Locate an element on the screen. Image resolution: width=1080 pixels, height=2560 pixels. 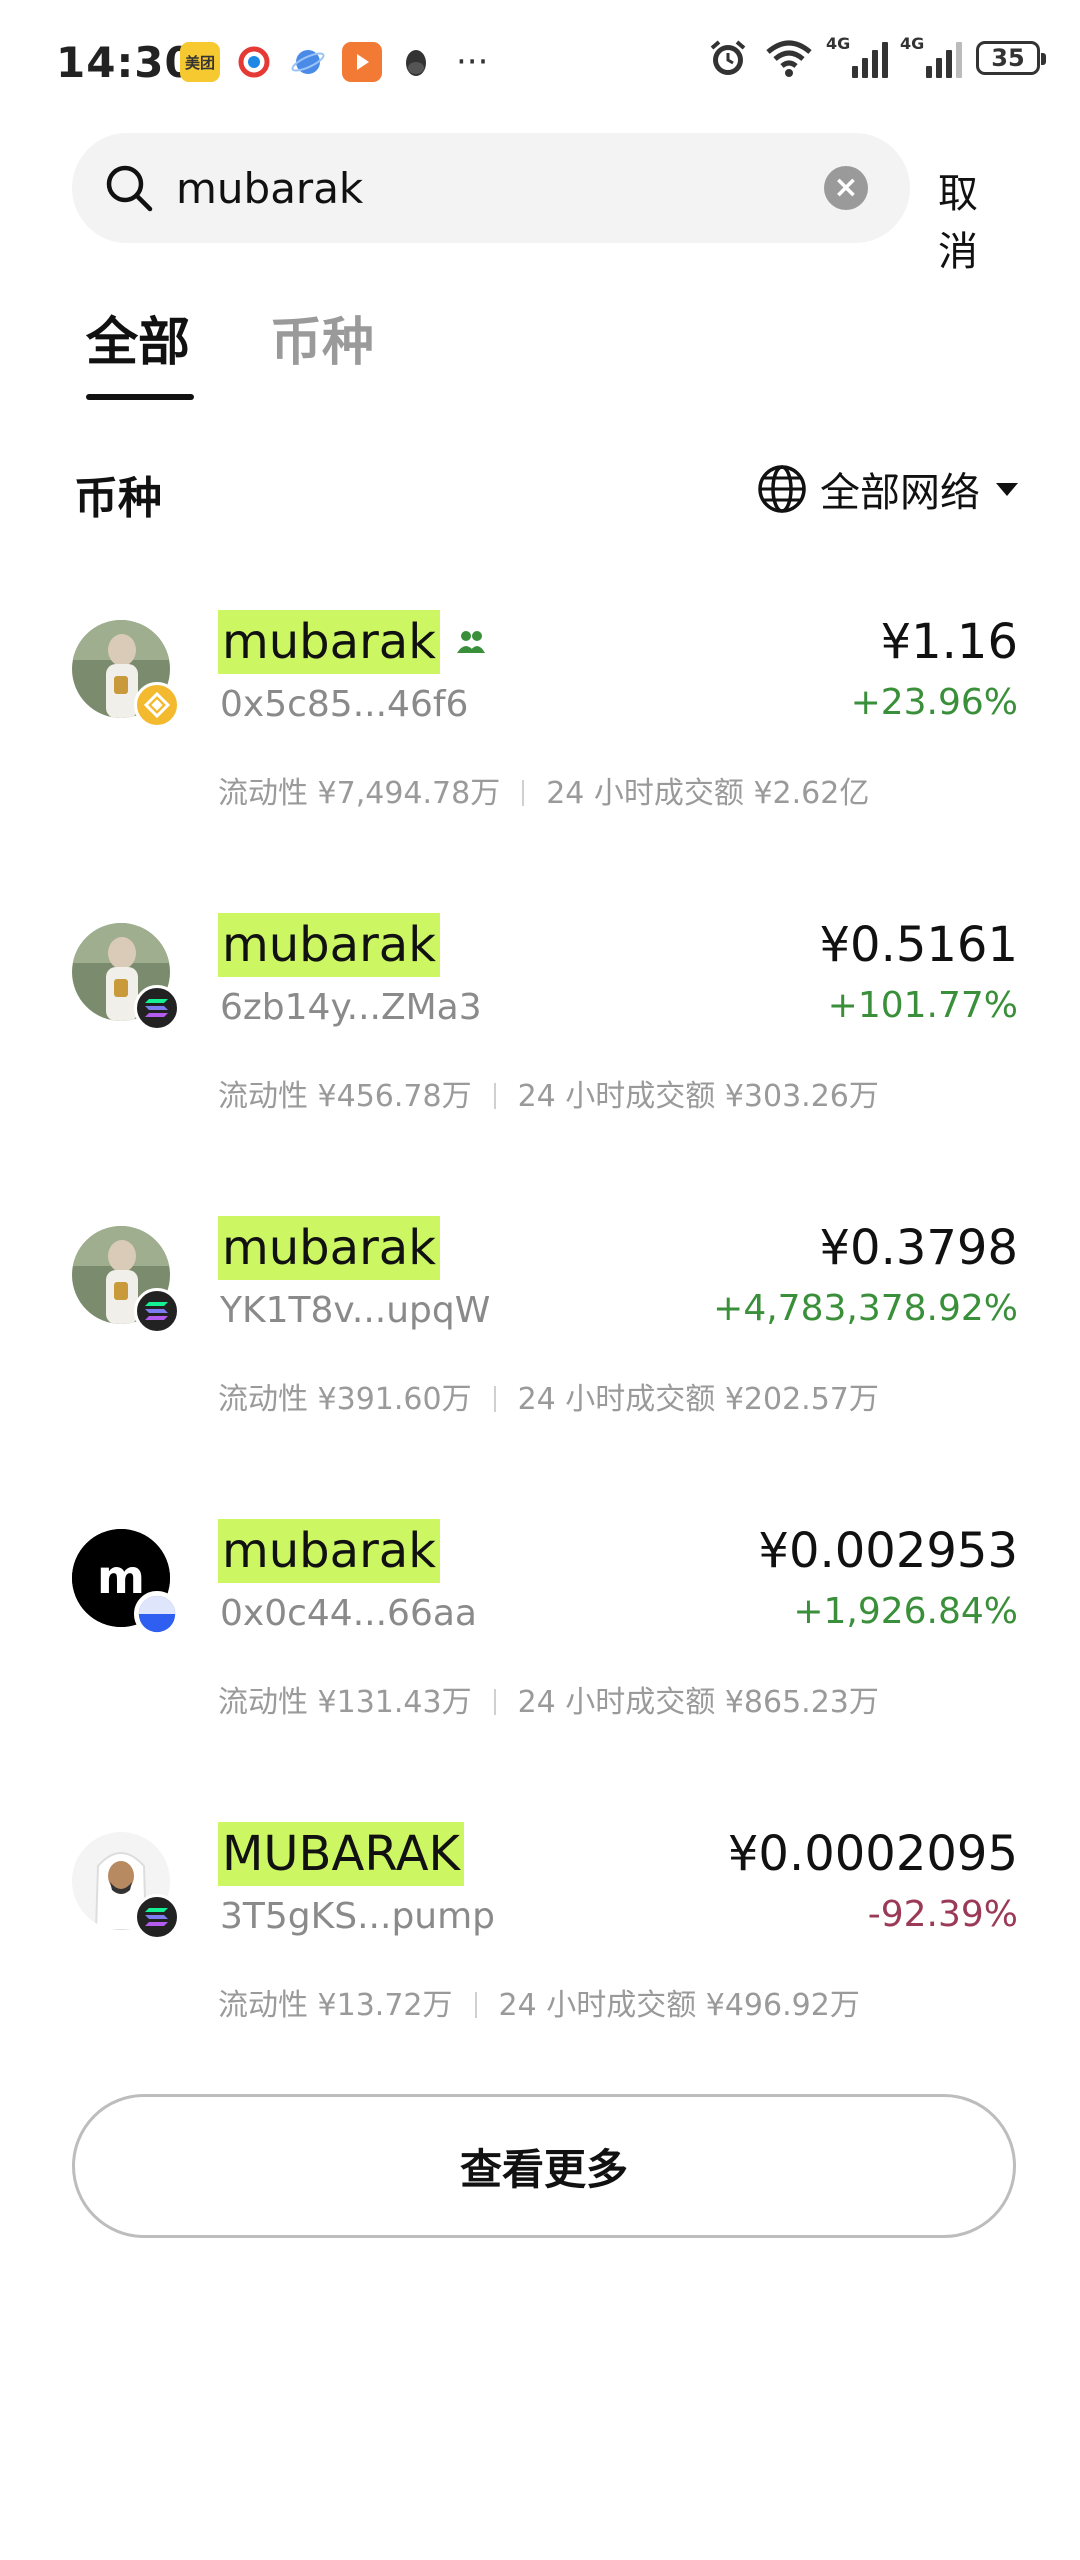
token-stats: 流动性 ¥7,494.78万 24 小时成交额 ¥2.62亿 is located at coordinates (543, 790).